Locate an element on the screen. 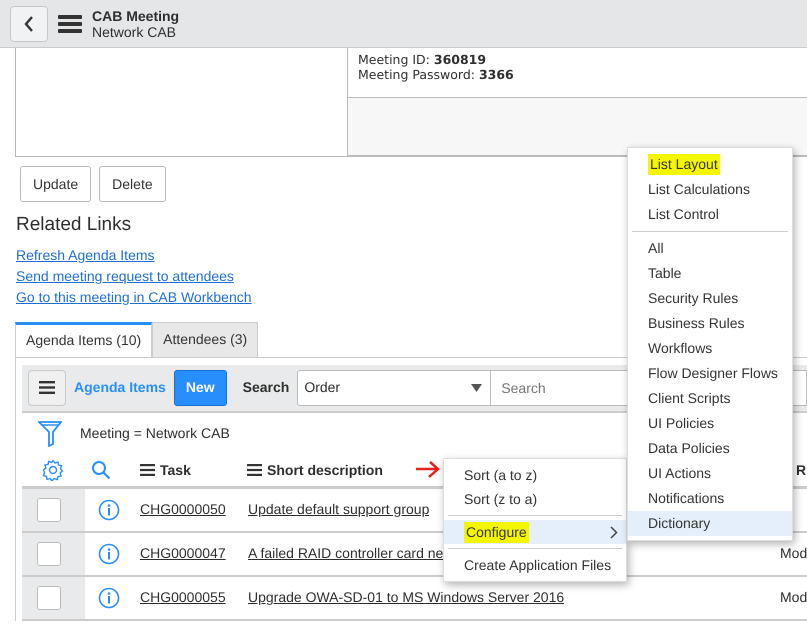 This screenshot has height=626, width=807. record-title: CAB Meeting is located at coordinates (136, 16).